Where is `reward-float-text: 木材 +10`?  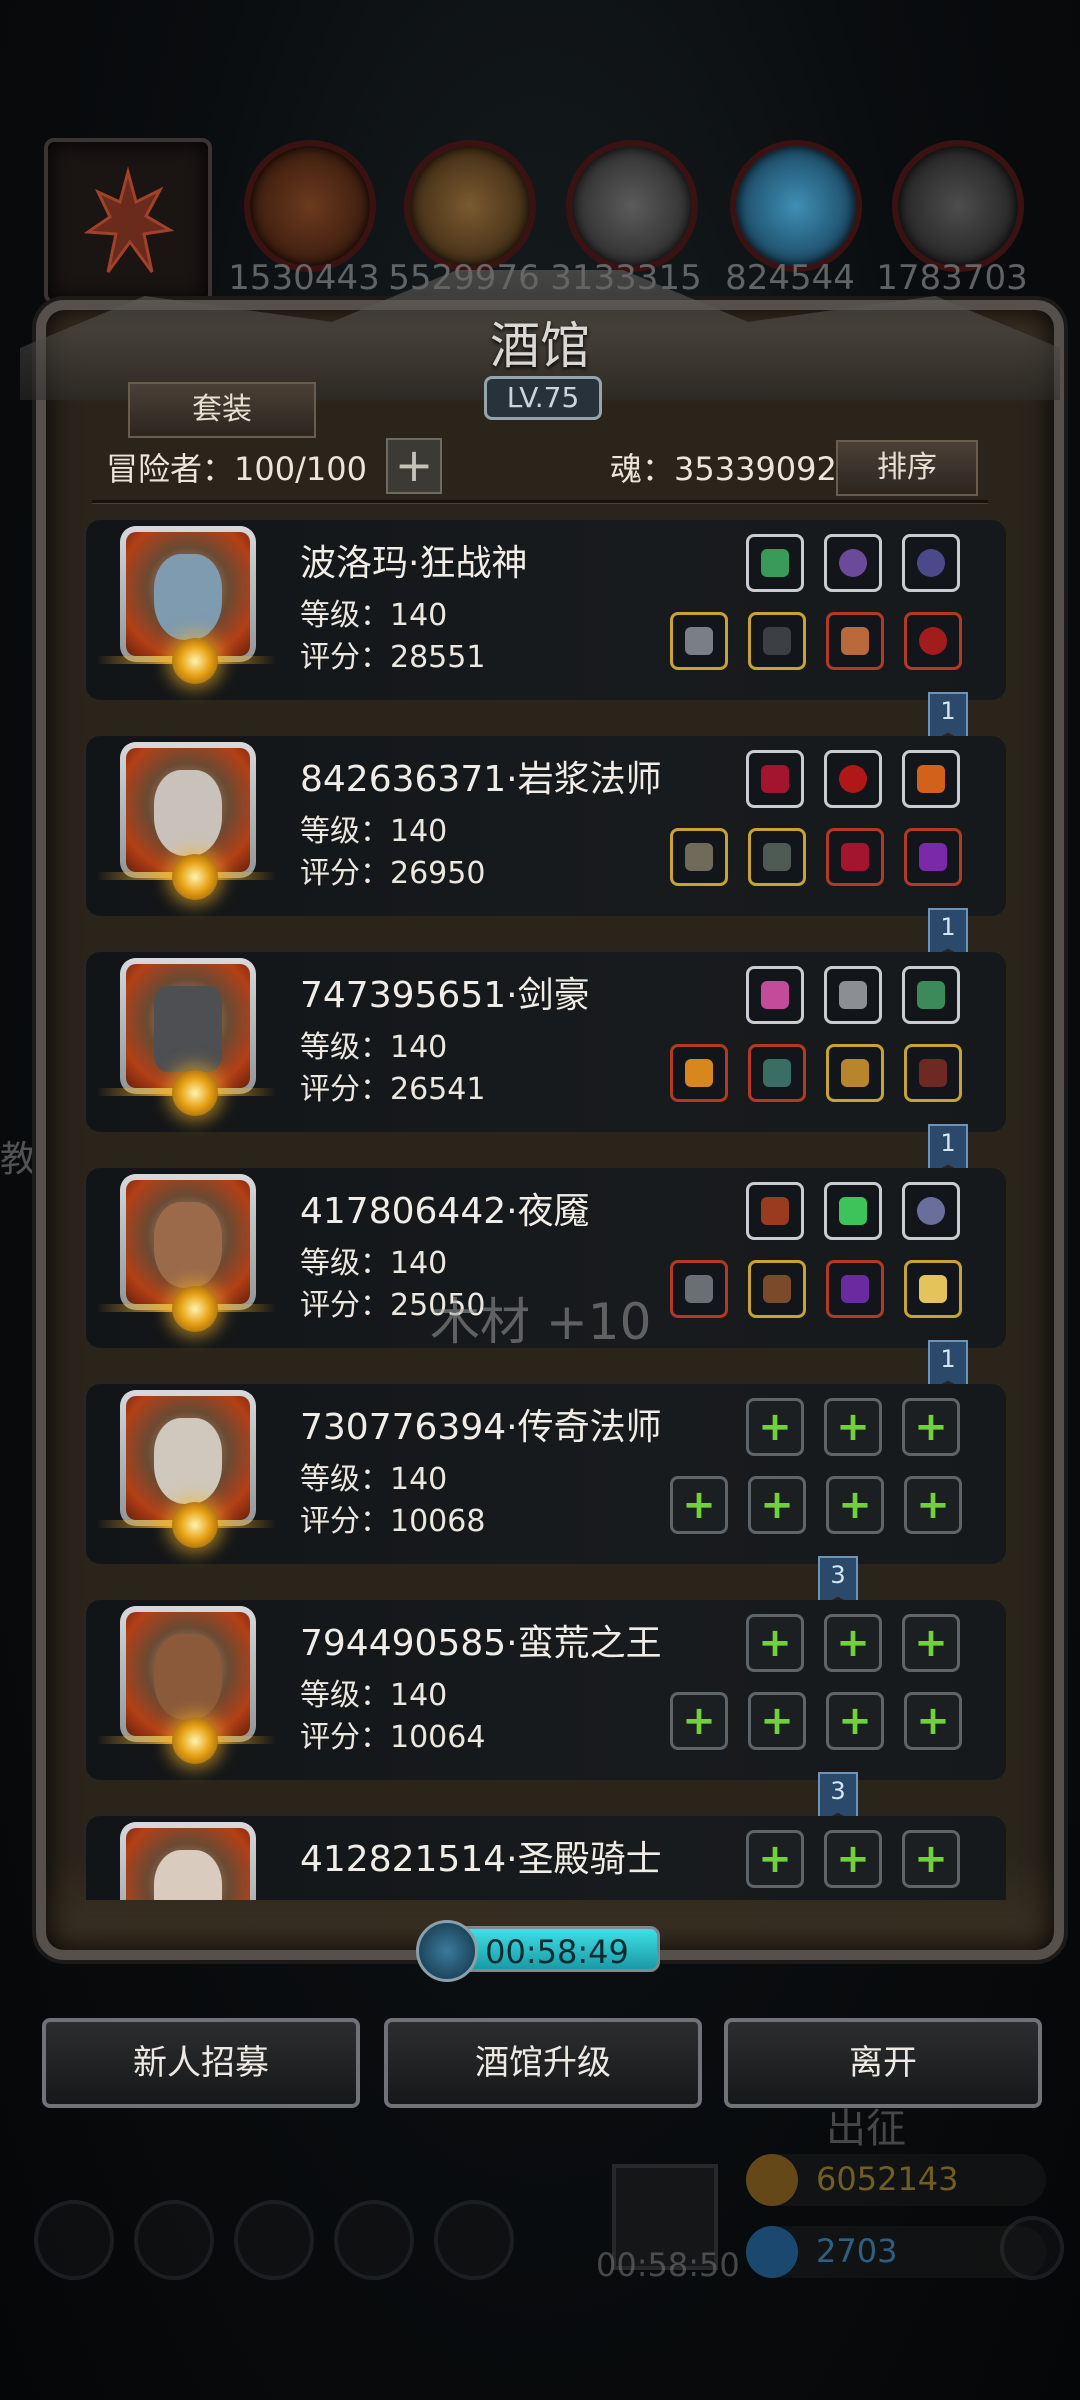
reward-float-text: 木材 +10 is located at coordinates (541, 1322).